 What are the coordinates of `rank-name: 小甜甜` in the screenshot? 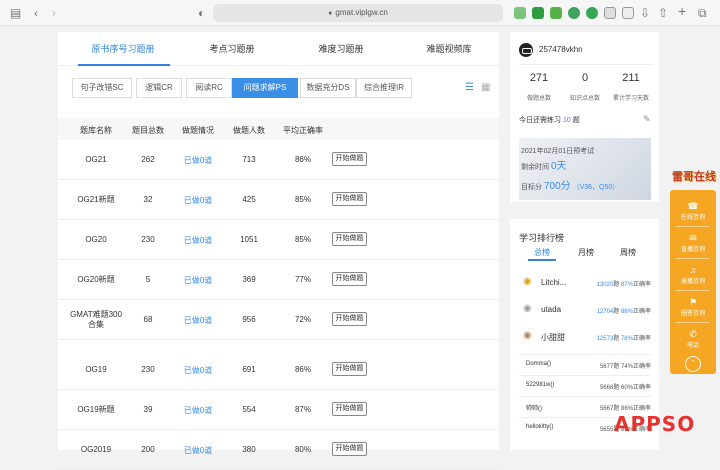 It's located at (553, 337).